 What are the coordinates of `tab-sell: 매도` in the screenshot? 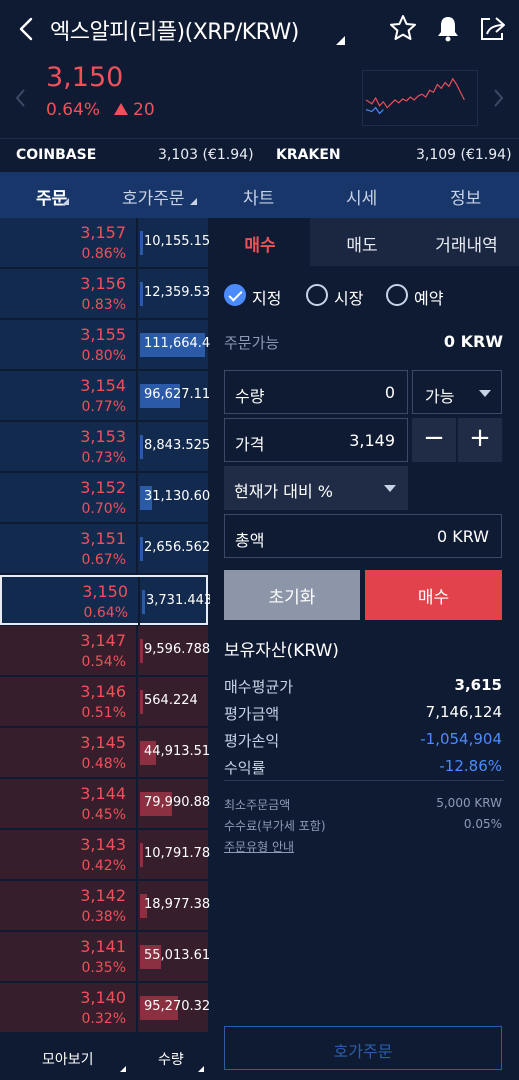 It's located at (362, 242).